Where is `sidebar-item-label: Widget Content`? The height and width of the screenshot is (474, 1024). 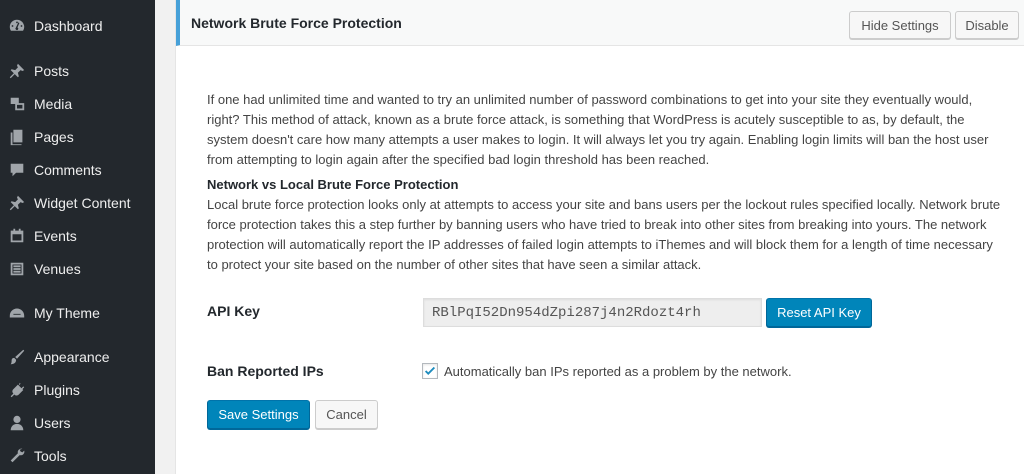
sidebar-item-label: Widget Content is located at coordinates (82, 203).